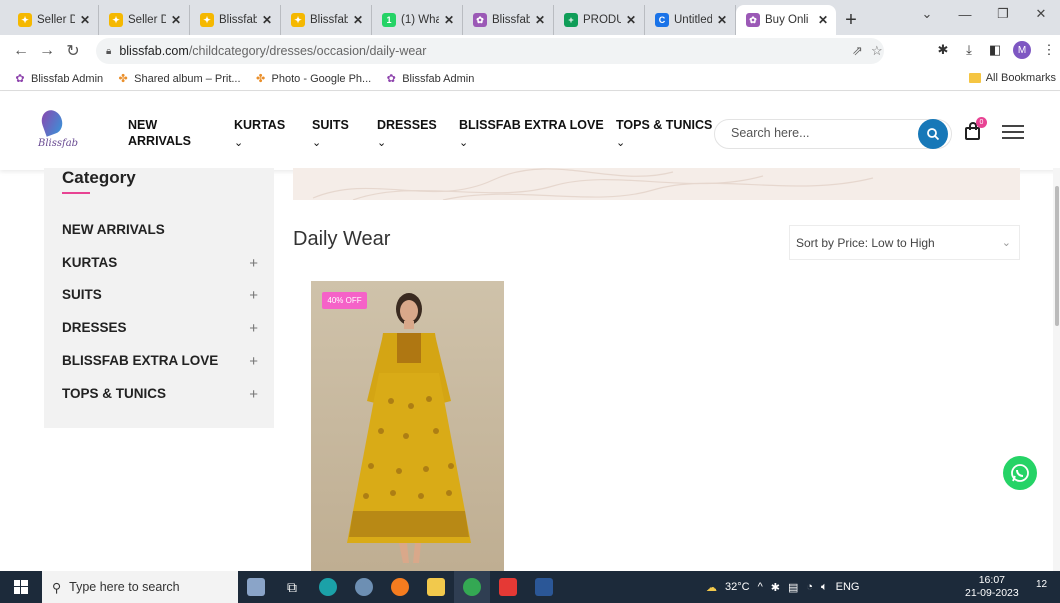  Describe the element at coordinates (58, 132) in the screenshot. I see `site-logo: Blissfab` at that location.